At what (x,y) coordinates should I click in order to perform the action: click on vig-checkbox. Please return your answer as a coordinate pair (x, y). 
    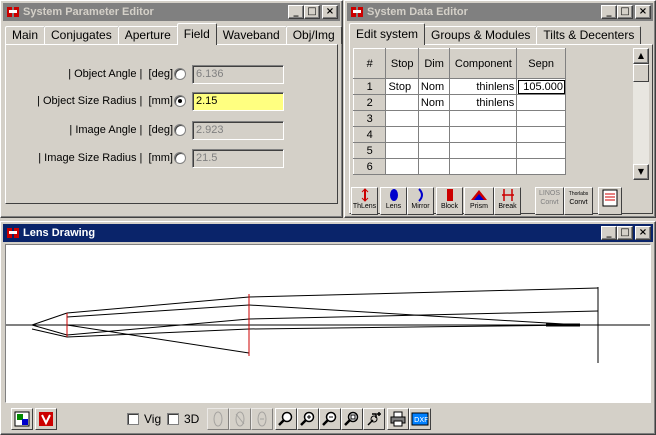
    Looking at the image, I should click on (133, 419).